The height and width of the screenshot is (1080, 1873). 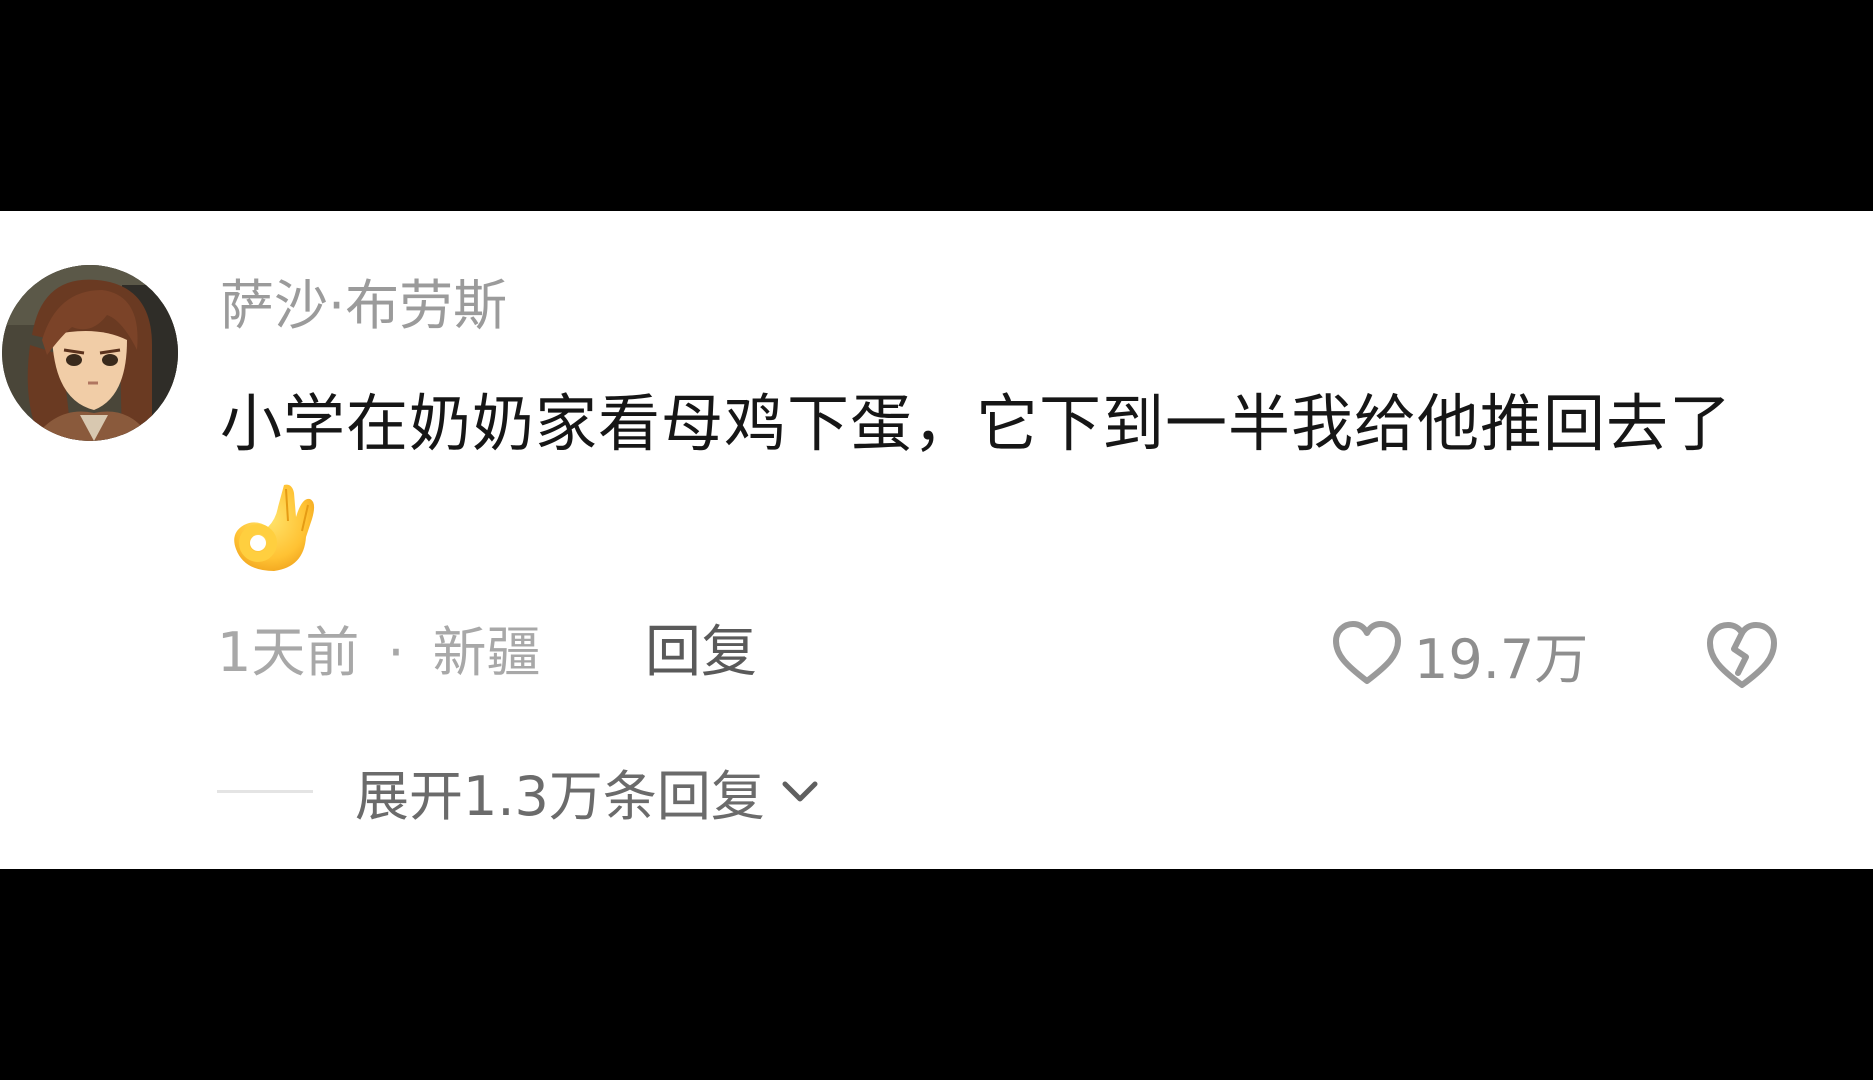 I want to click on heart-outline-icon, so click(x=1367, y=652).